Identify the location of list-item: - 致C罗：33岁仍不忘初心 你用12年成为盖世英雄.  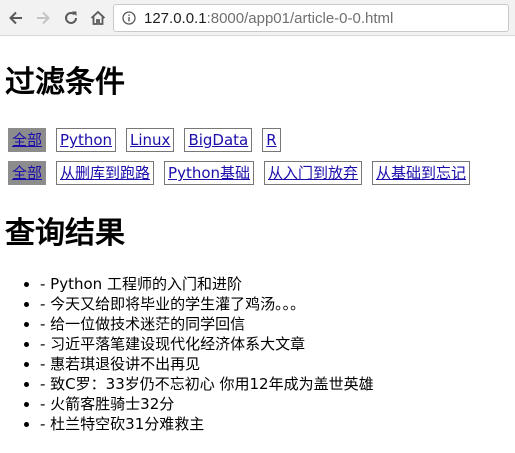
(207, 384).